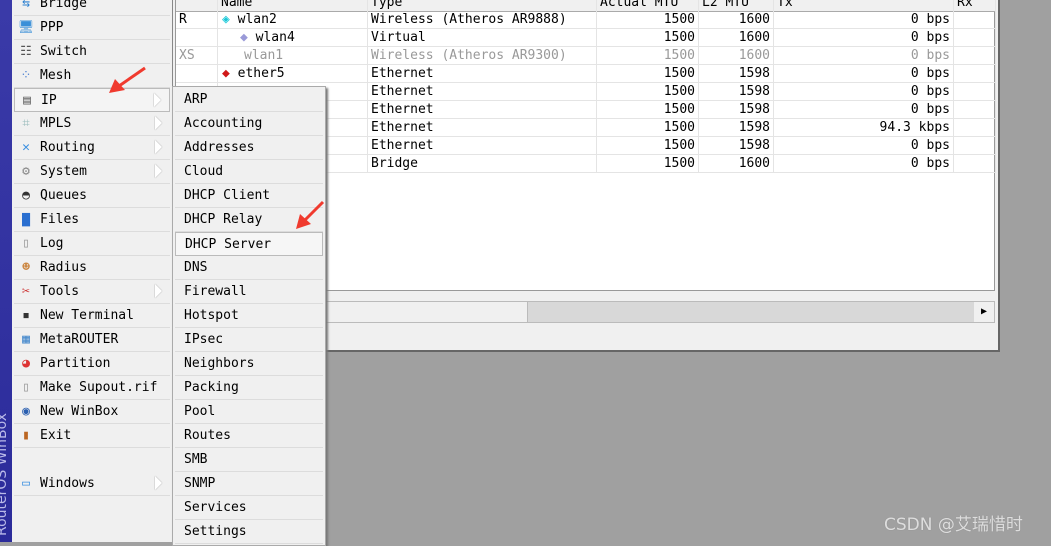 The height and width of the screenshot is (546, 1051). I want to click on menu-item-label: New WinBox, so click(79, 411).